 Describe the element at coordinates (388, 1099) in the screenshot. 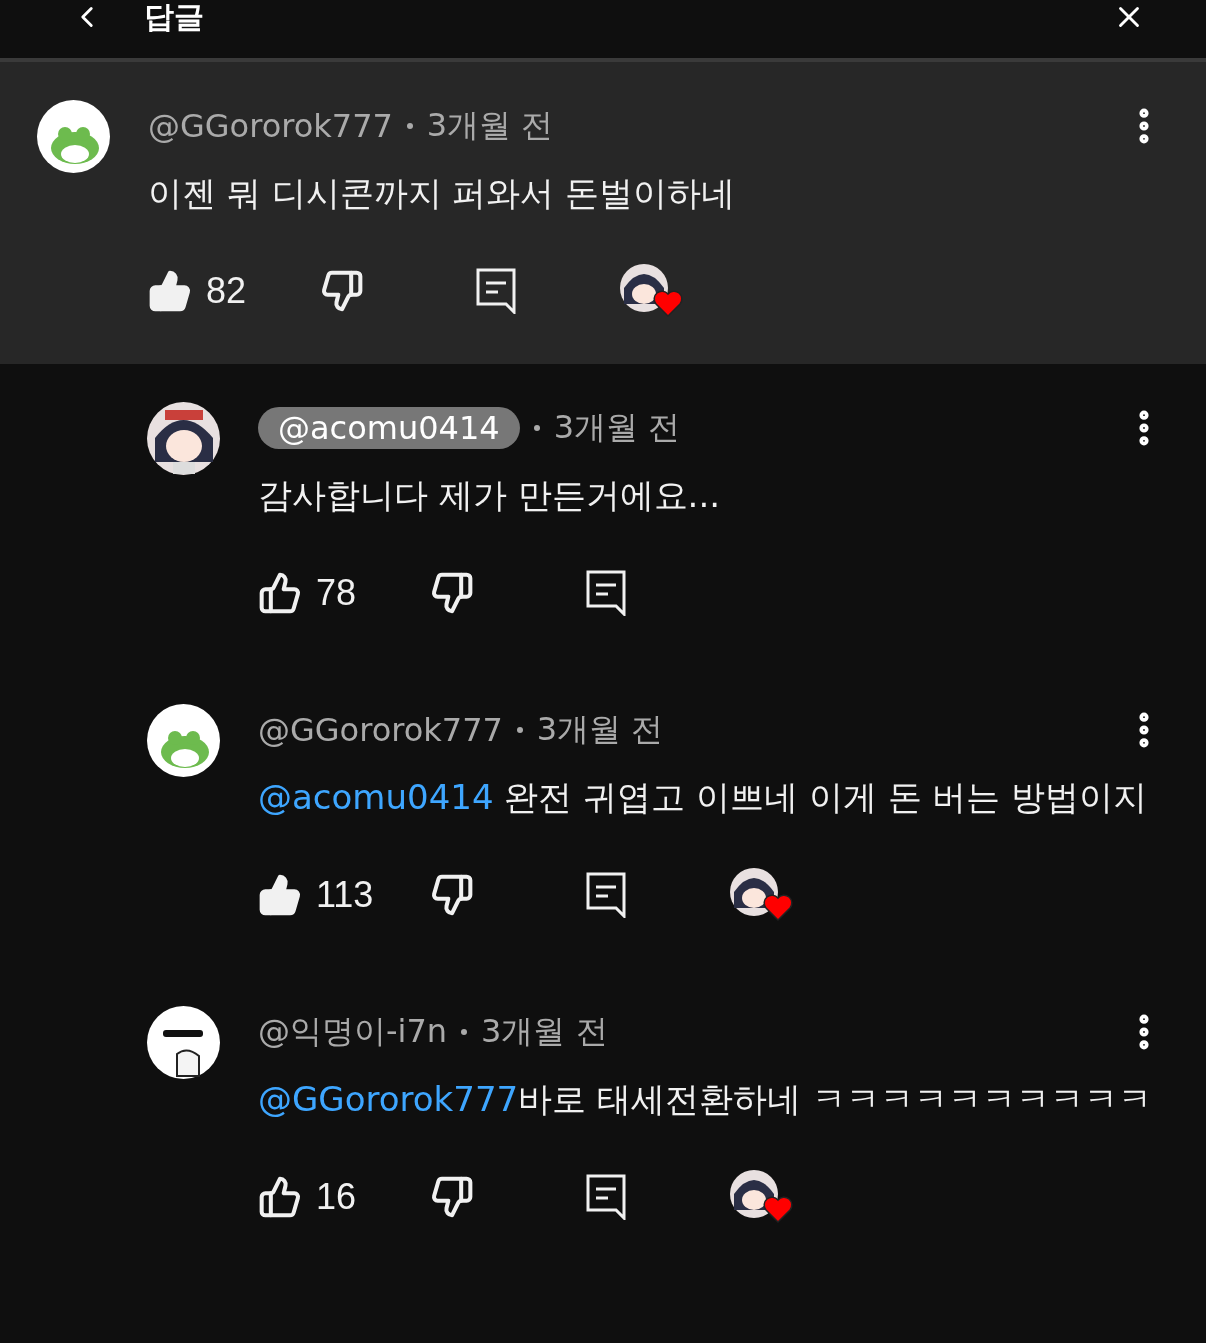

I see `mention-link: @GGororok777` at that location.